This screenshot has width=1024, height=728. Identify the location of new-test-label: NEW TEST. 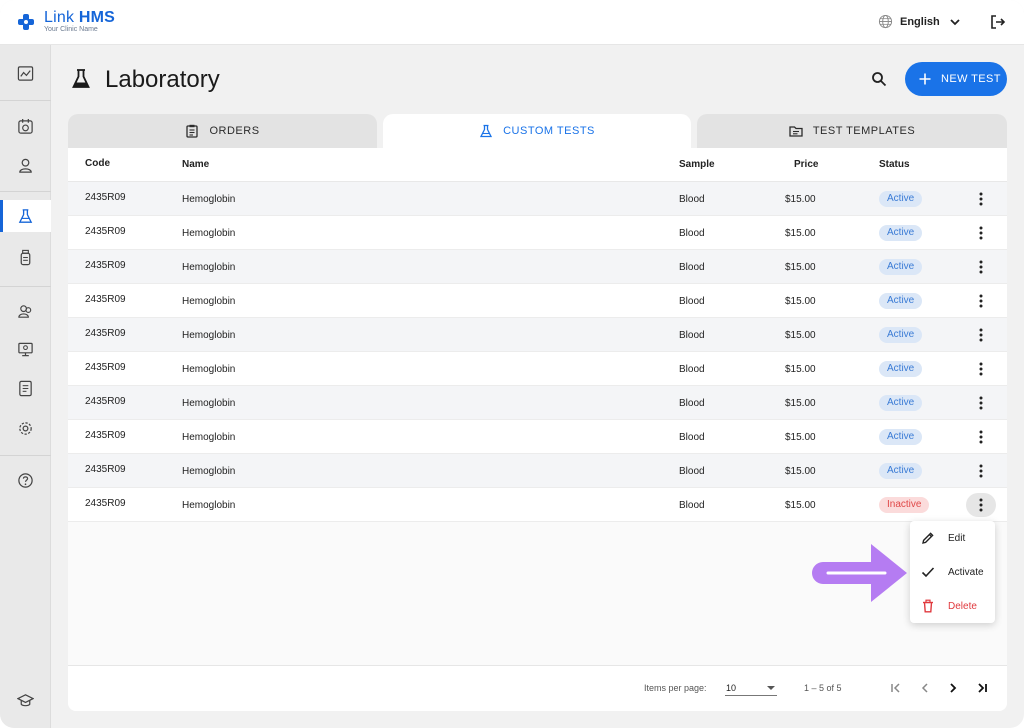
(971, 79).